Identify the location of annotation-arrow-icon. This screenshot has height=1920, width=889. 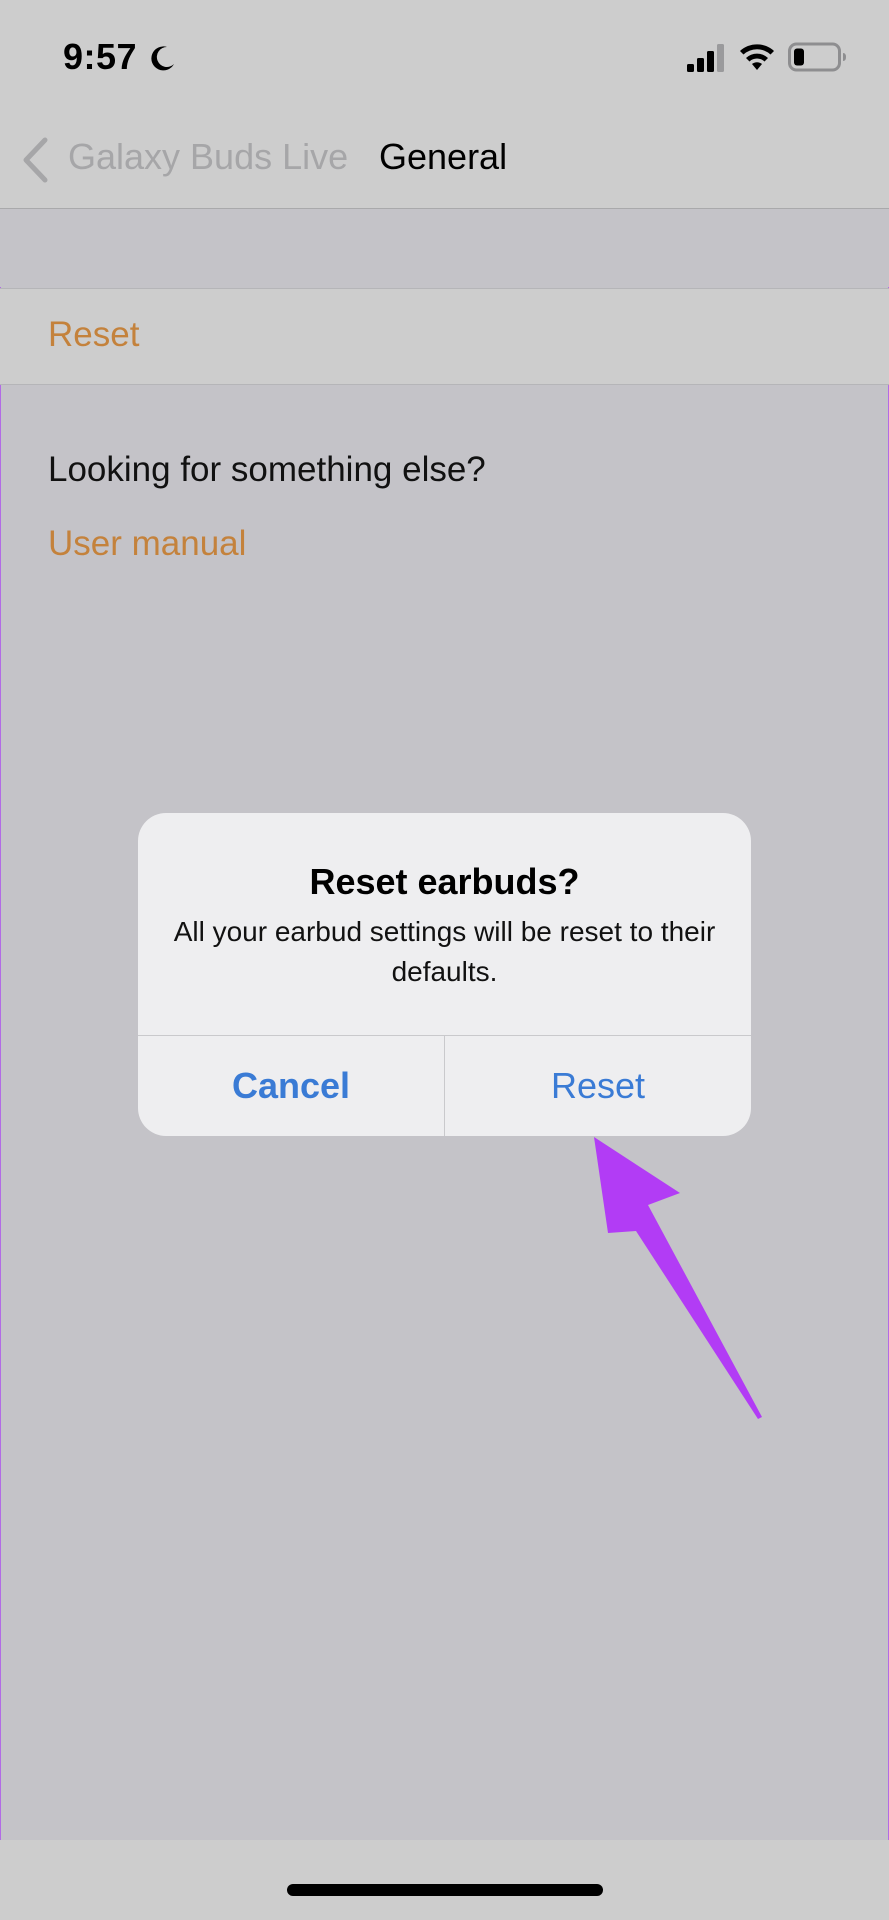
(678, 1278).